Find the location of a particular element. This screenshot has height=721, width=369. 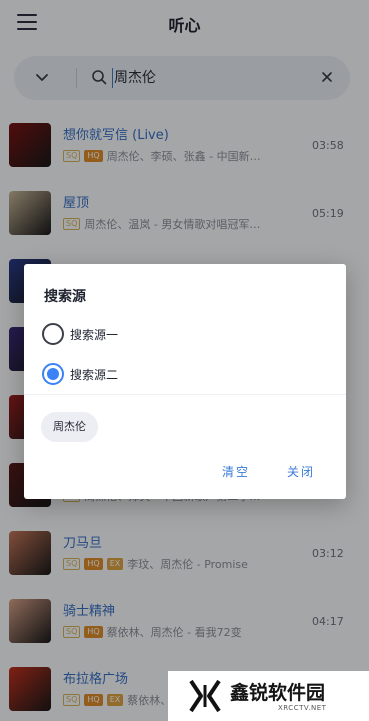

watermark: 鑫锐软件园 XRCCTV.NET is located at coordinates (268, 696).